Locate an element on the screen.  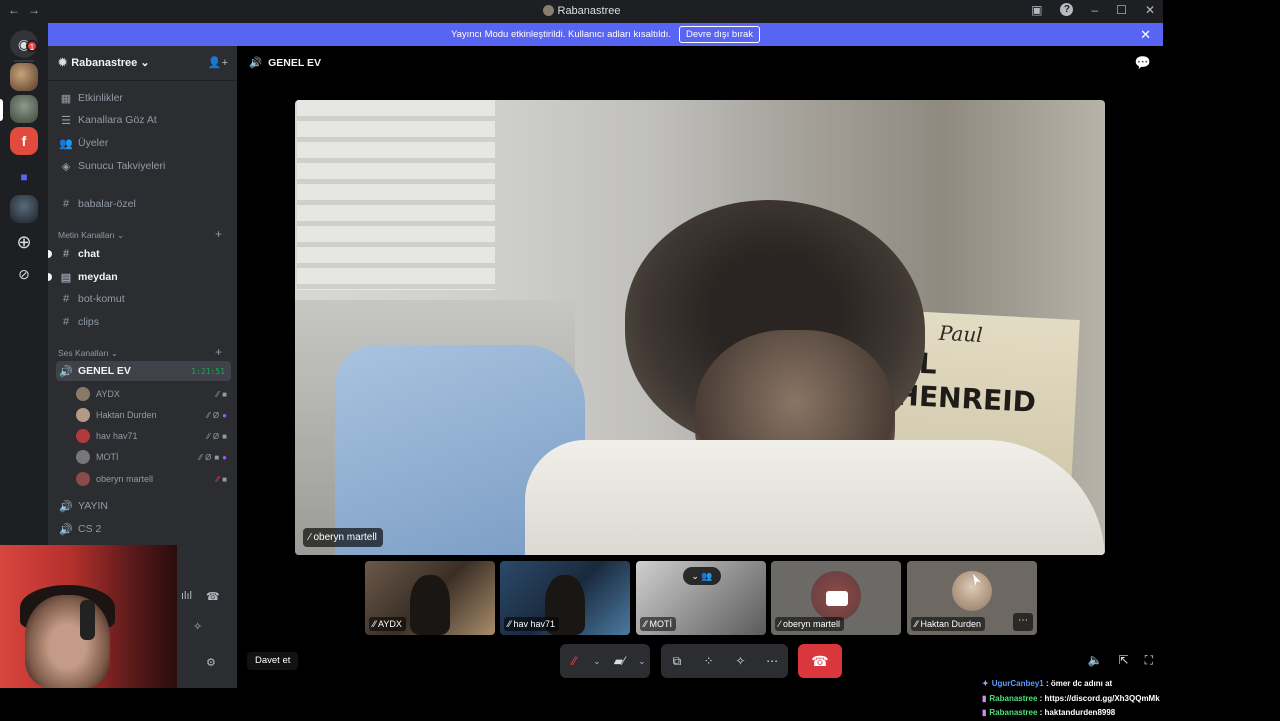
chat-line: ▮ Rabanastree : haktandurden8998 is located at coordinates (1049, 712).